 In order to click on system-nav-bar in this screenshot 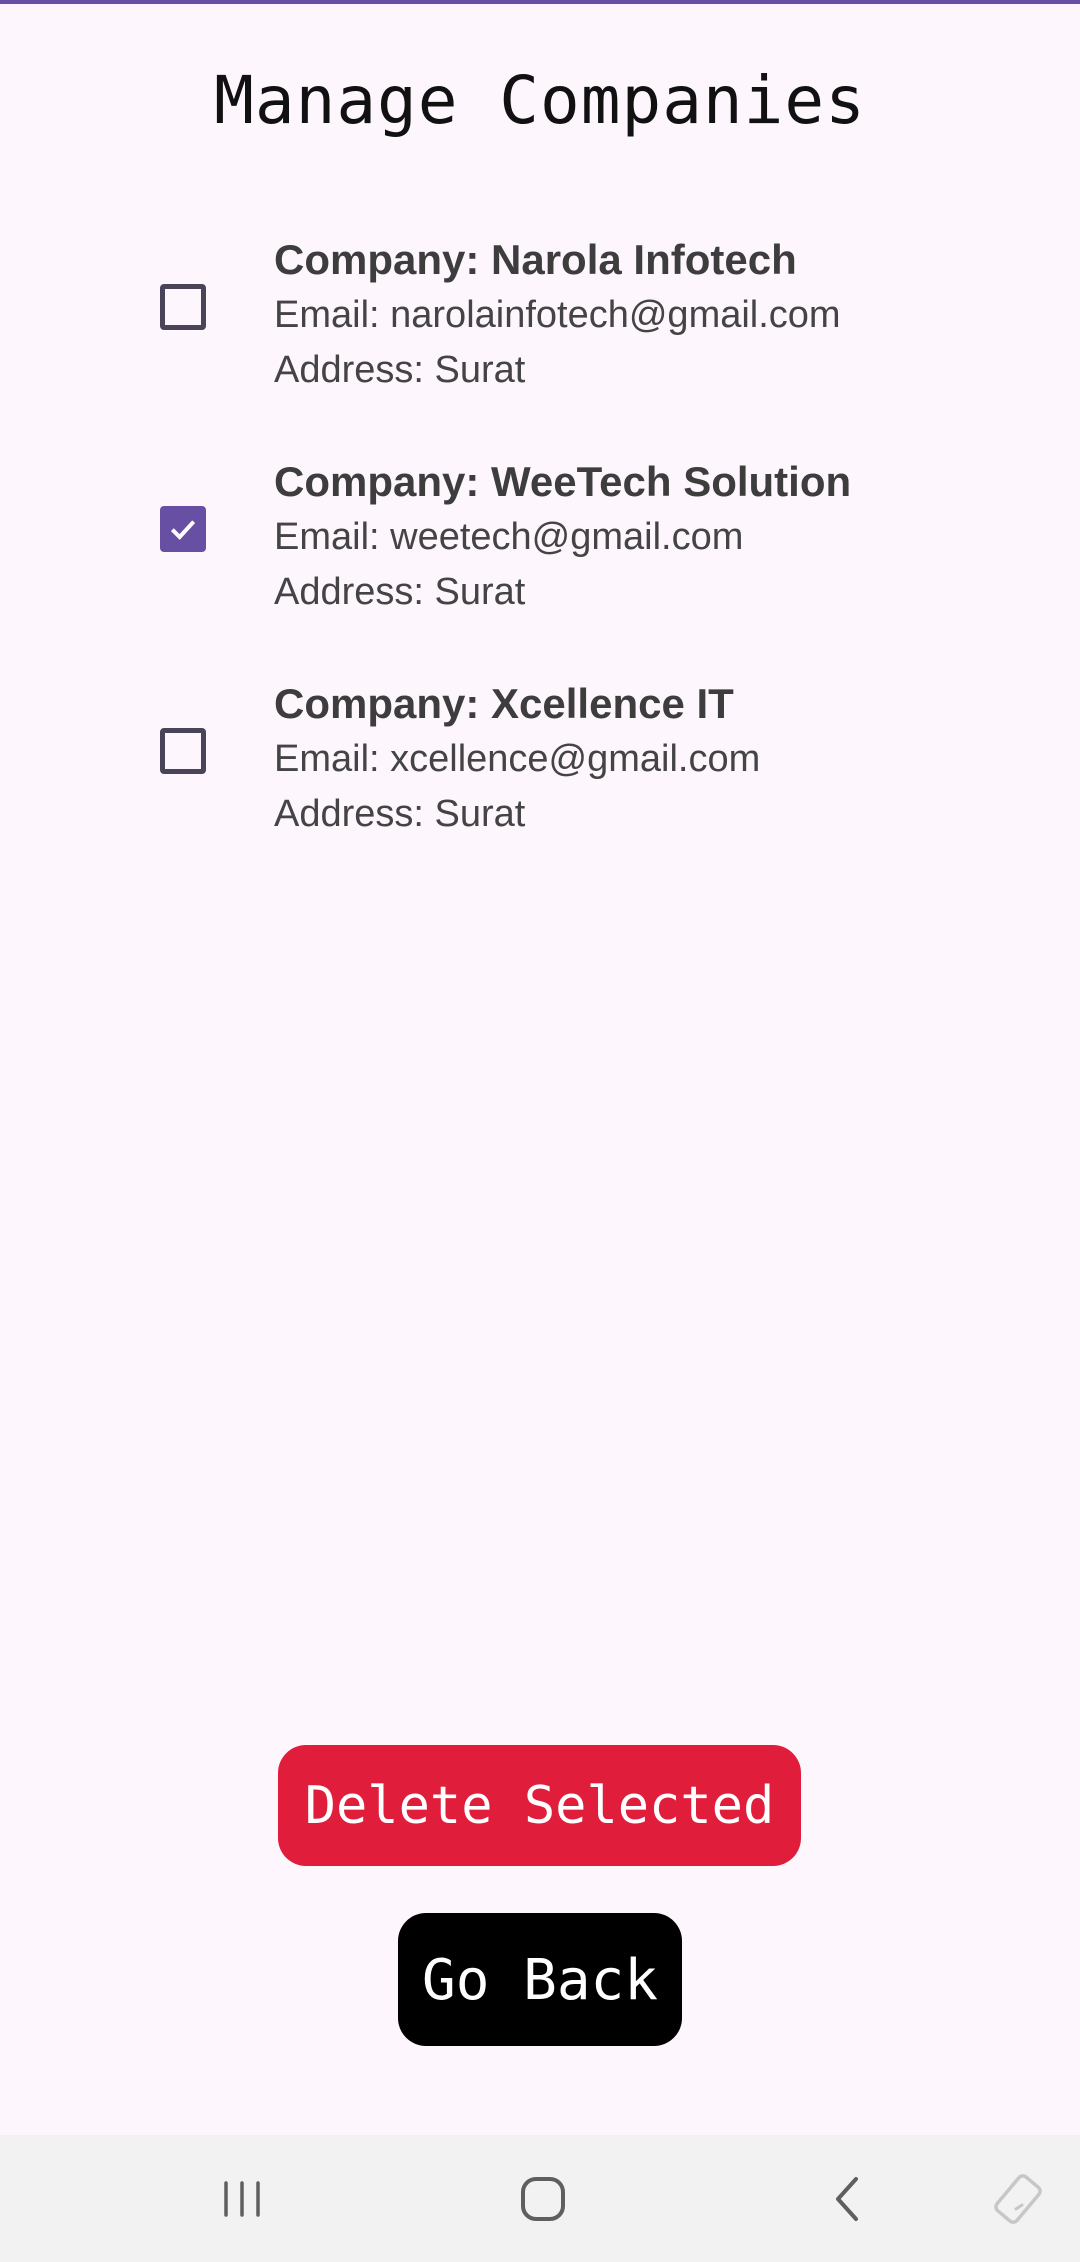, I will do `click(540, 2198)`.